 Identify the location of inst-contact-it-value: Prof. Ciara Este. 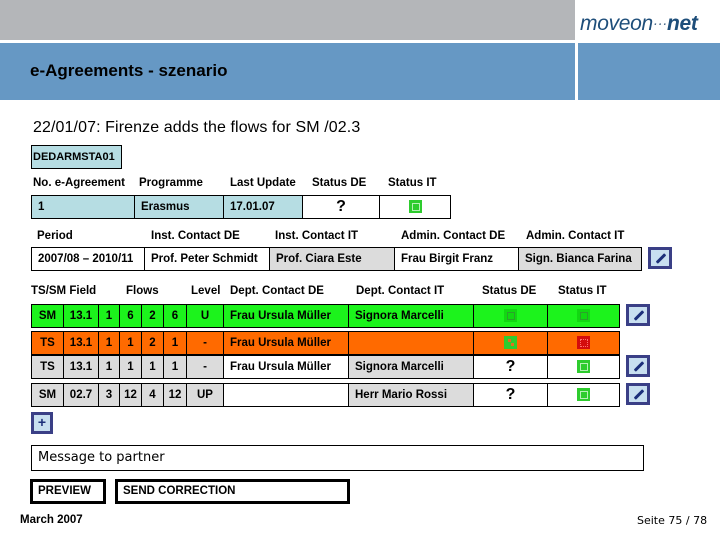
(332, 259).